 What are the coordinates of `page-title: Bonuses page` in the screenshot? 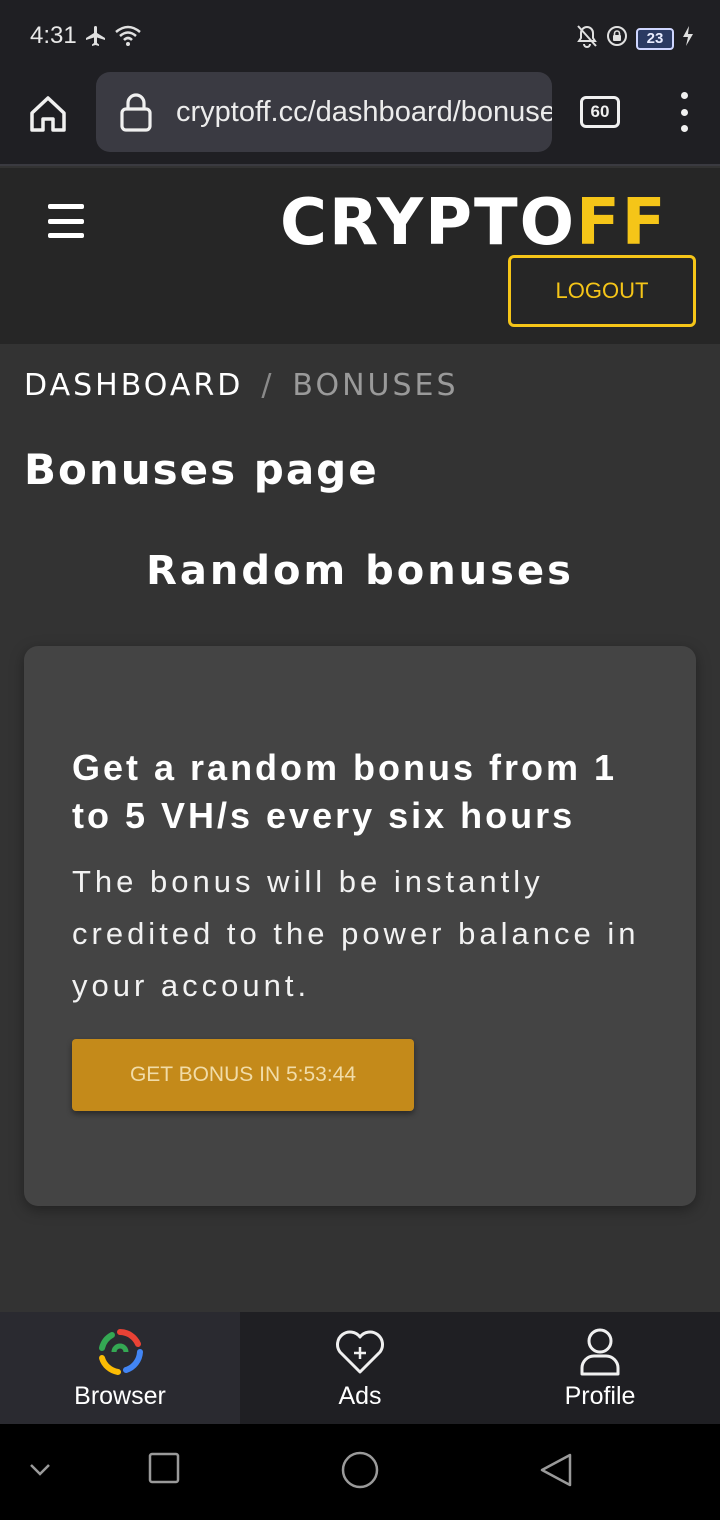 It's located at (201, 469).